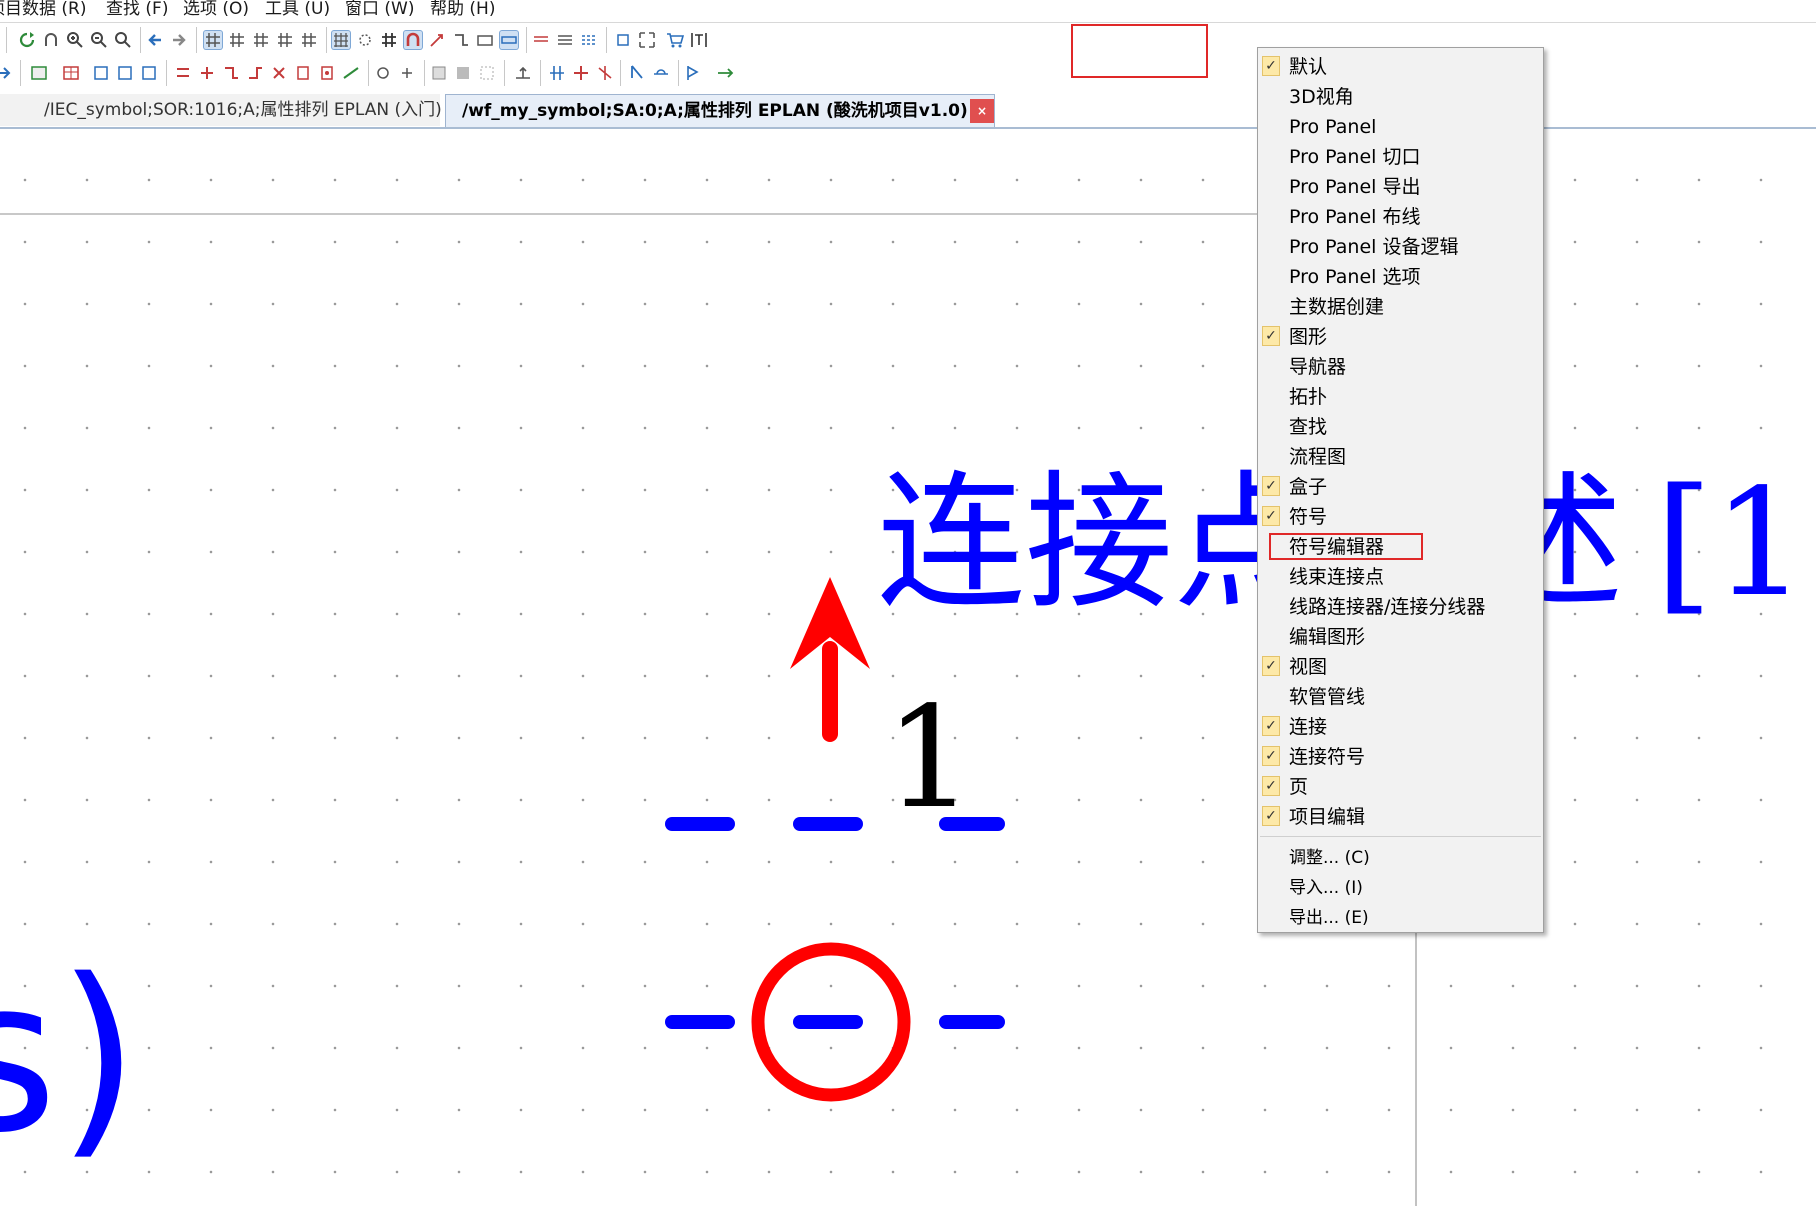 This screenshot has height=1206, width=1816. I want to click on menu-item-toolbar: 导航器, so click(1400, 367).